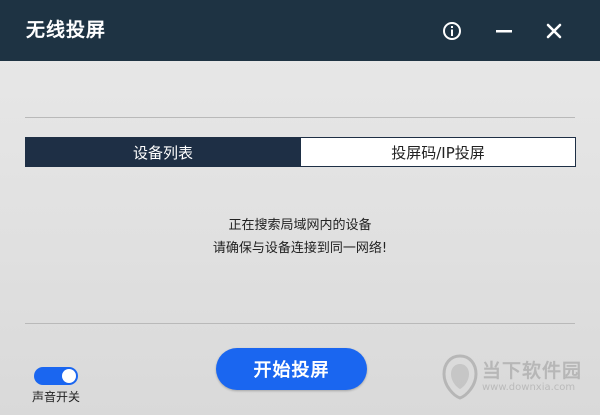 This screenshot has width=600, height=415. Describe the element at coordinates (300, 117) in the screenshot. I see `top-divider` at that location.